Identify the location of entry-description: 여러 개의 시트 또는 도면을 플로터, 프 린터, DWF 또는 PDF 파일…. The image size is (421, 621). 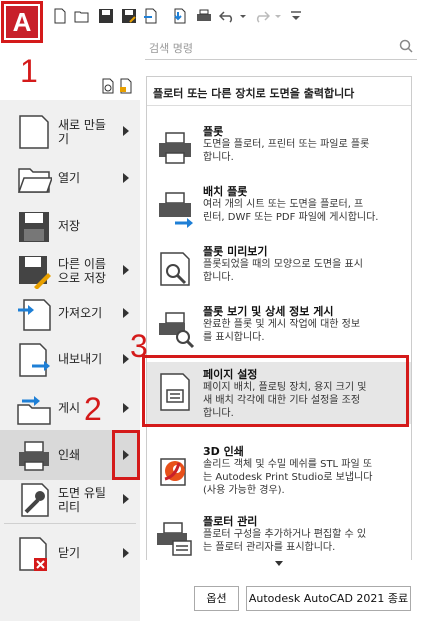
(291, 211).